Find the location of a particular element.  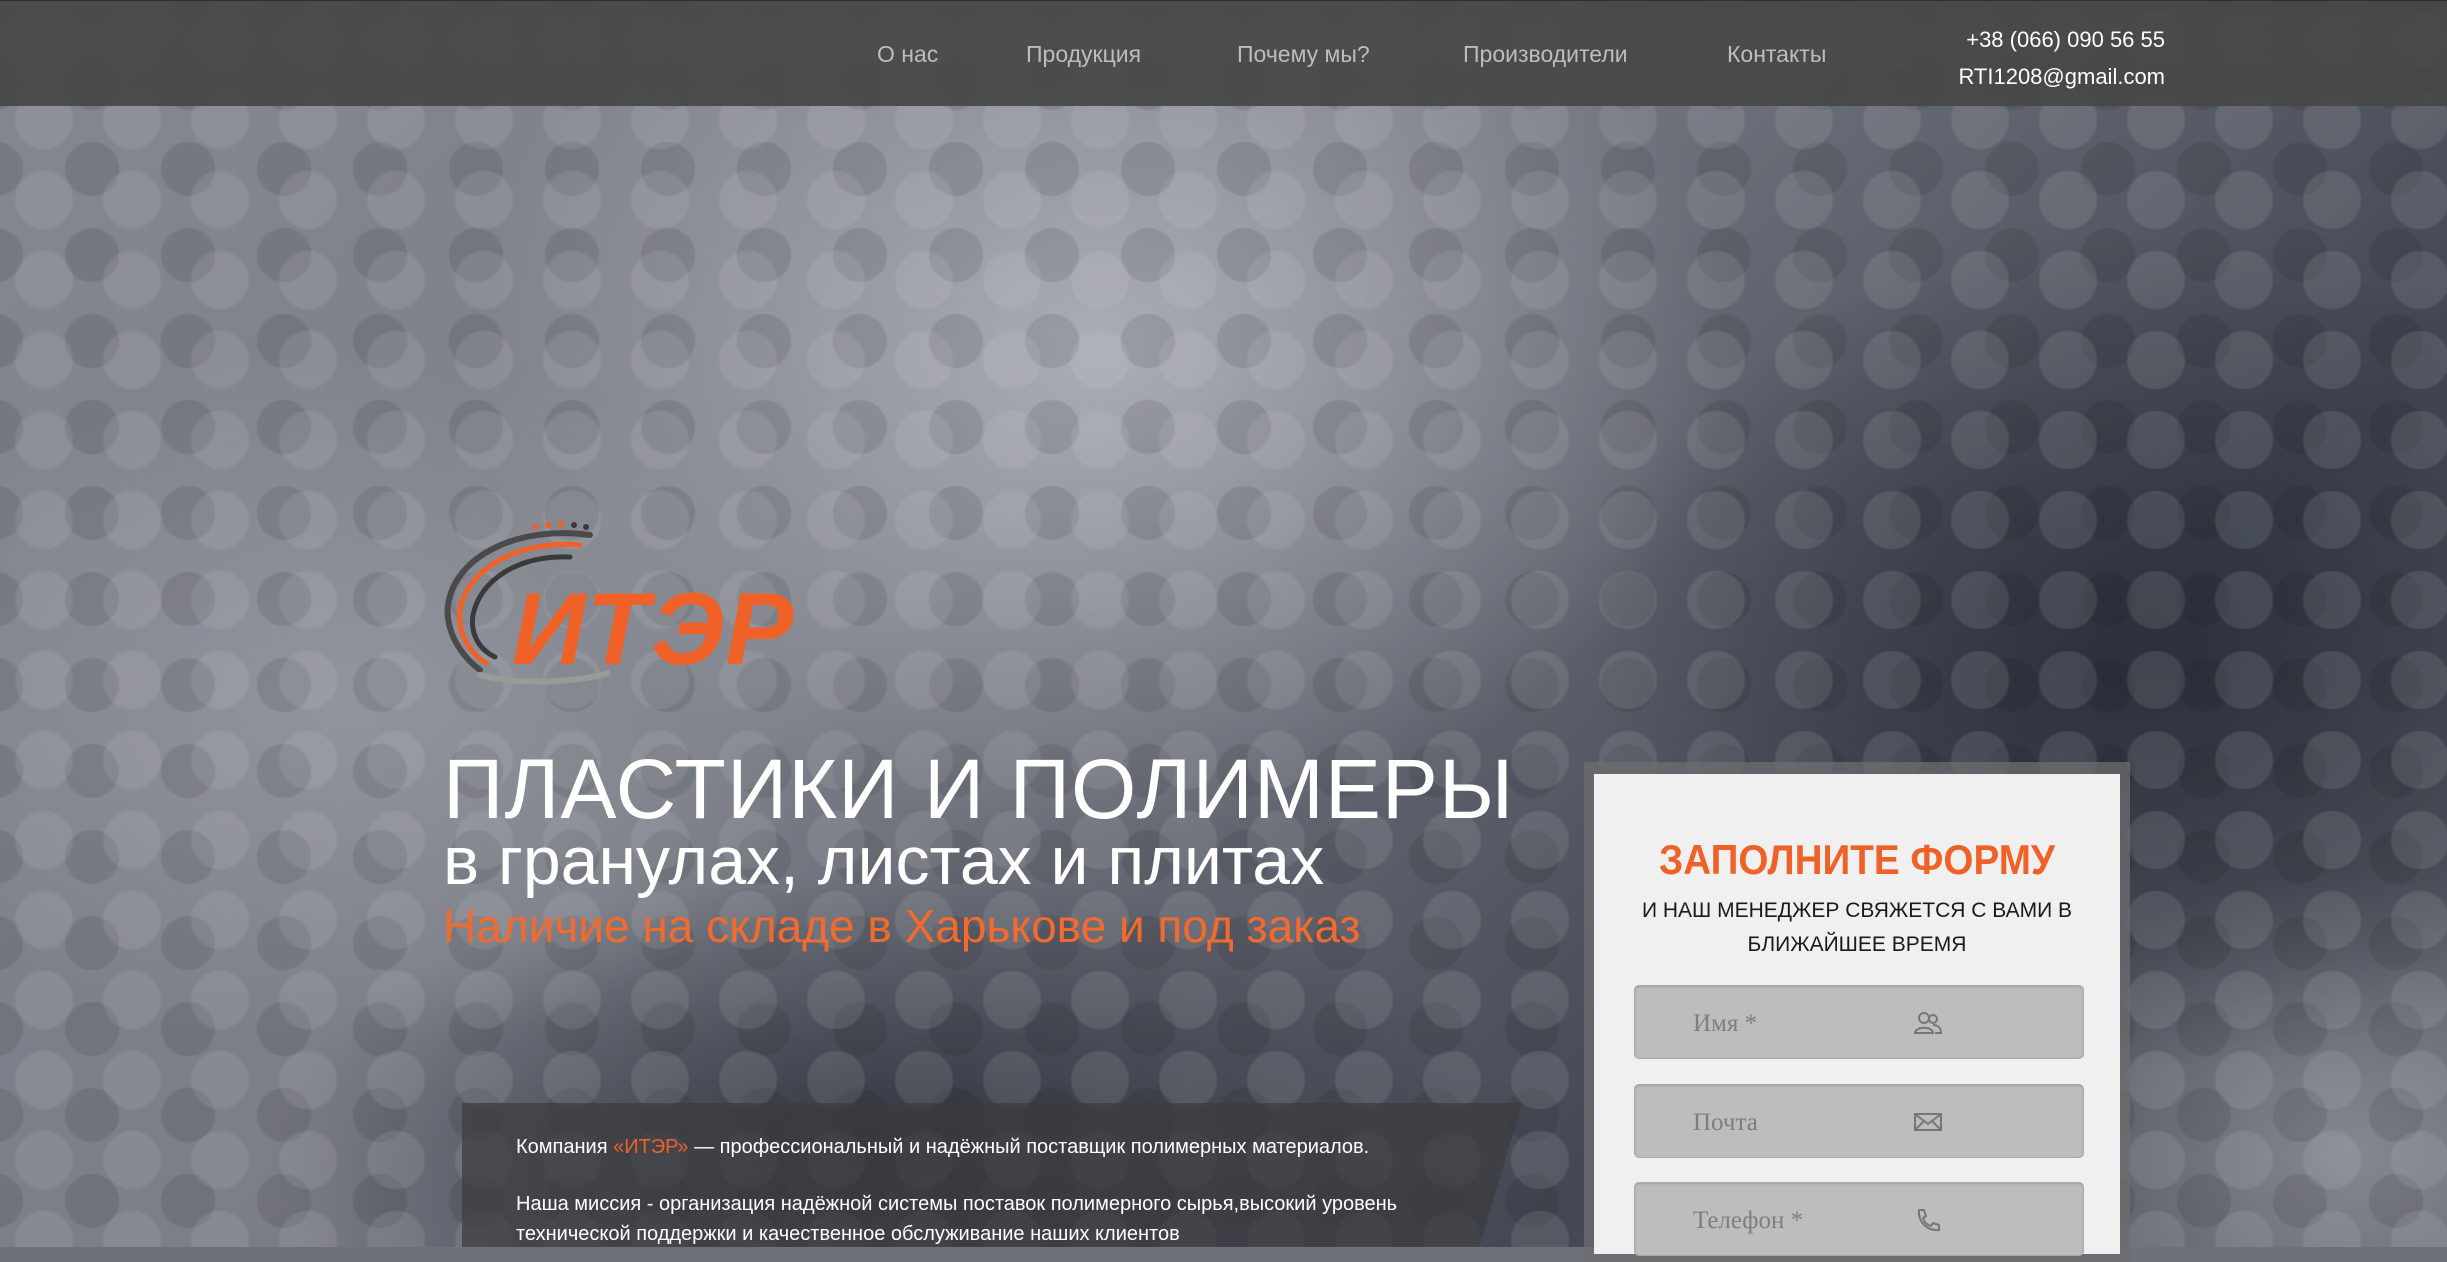

phone-icon is located at coordinates (1928, 1220).